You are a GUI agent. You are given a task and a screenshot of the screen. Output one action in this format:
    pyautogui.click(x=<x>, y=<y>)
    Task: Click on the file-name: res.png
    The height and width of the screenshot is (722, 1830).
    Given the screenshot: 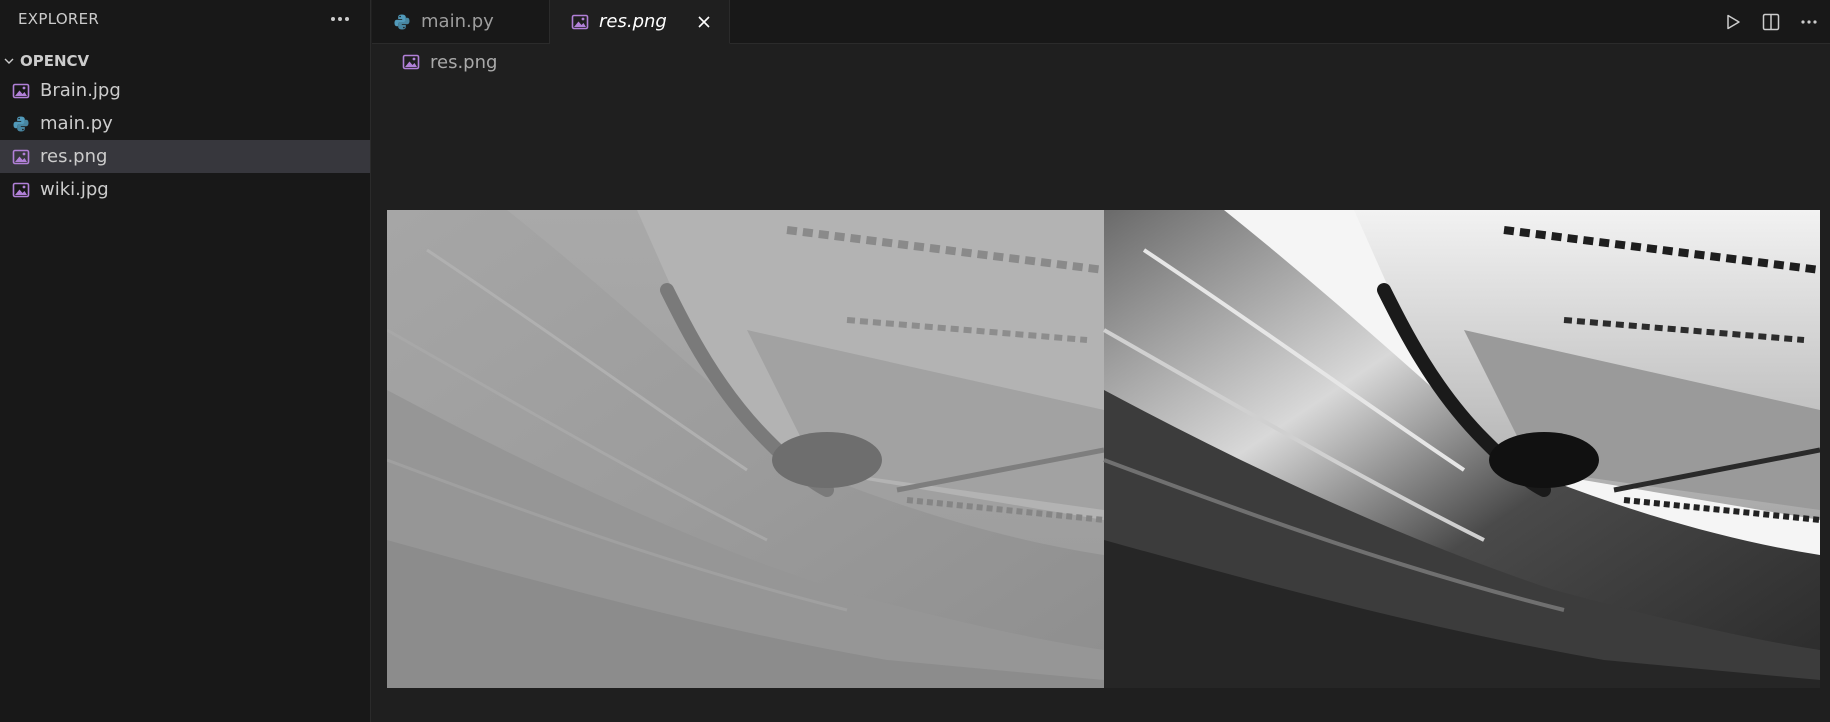 What is the action you would take?
    pyautogui.click(x=74, y=156)
    